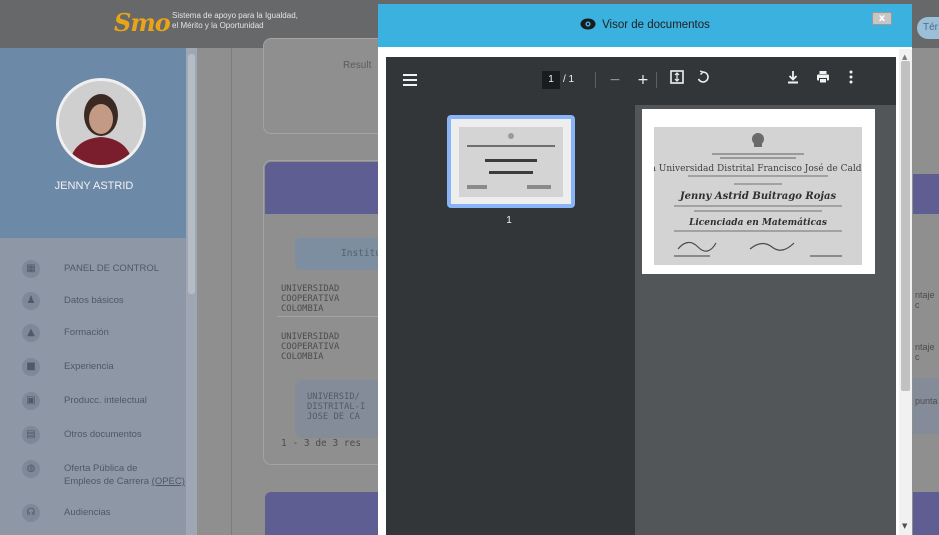 This screenshot has height=535, width=939. I want to click on results-text: Result, so click(357, 65).